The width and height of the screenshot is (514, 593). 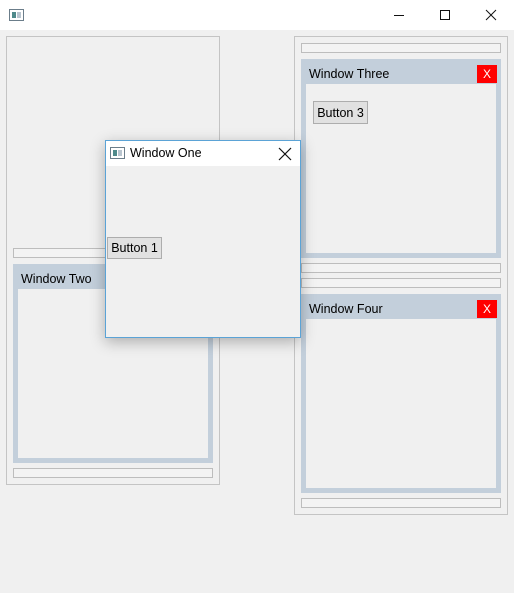 I want to click on maximize-icon, so click(x=445, y=15).